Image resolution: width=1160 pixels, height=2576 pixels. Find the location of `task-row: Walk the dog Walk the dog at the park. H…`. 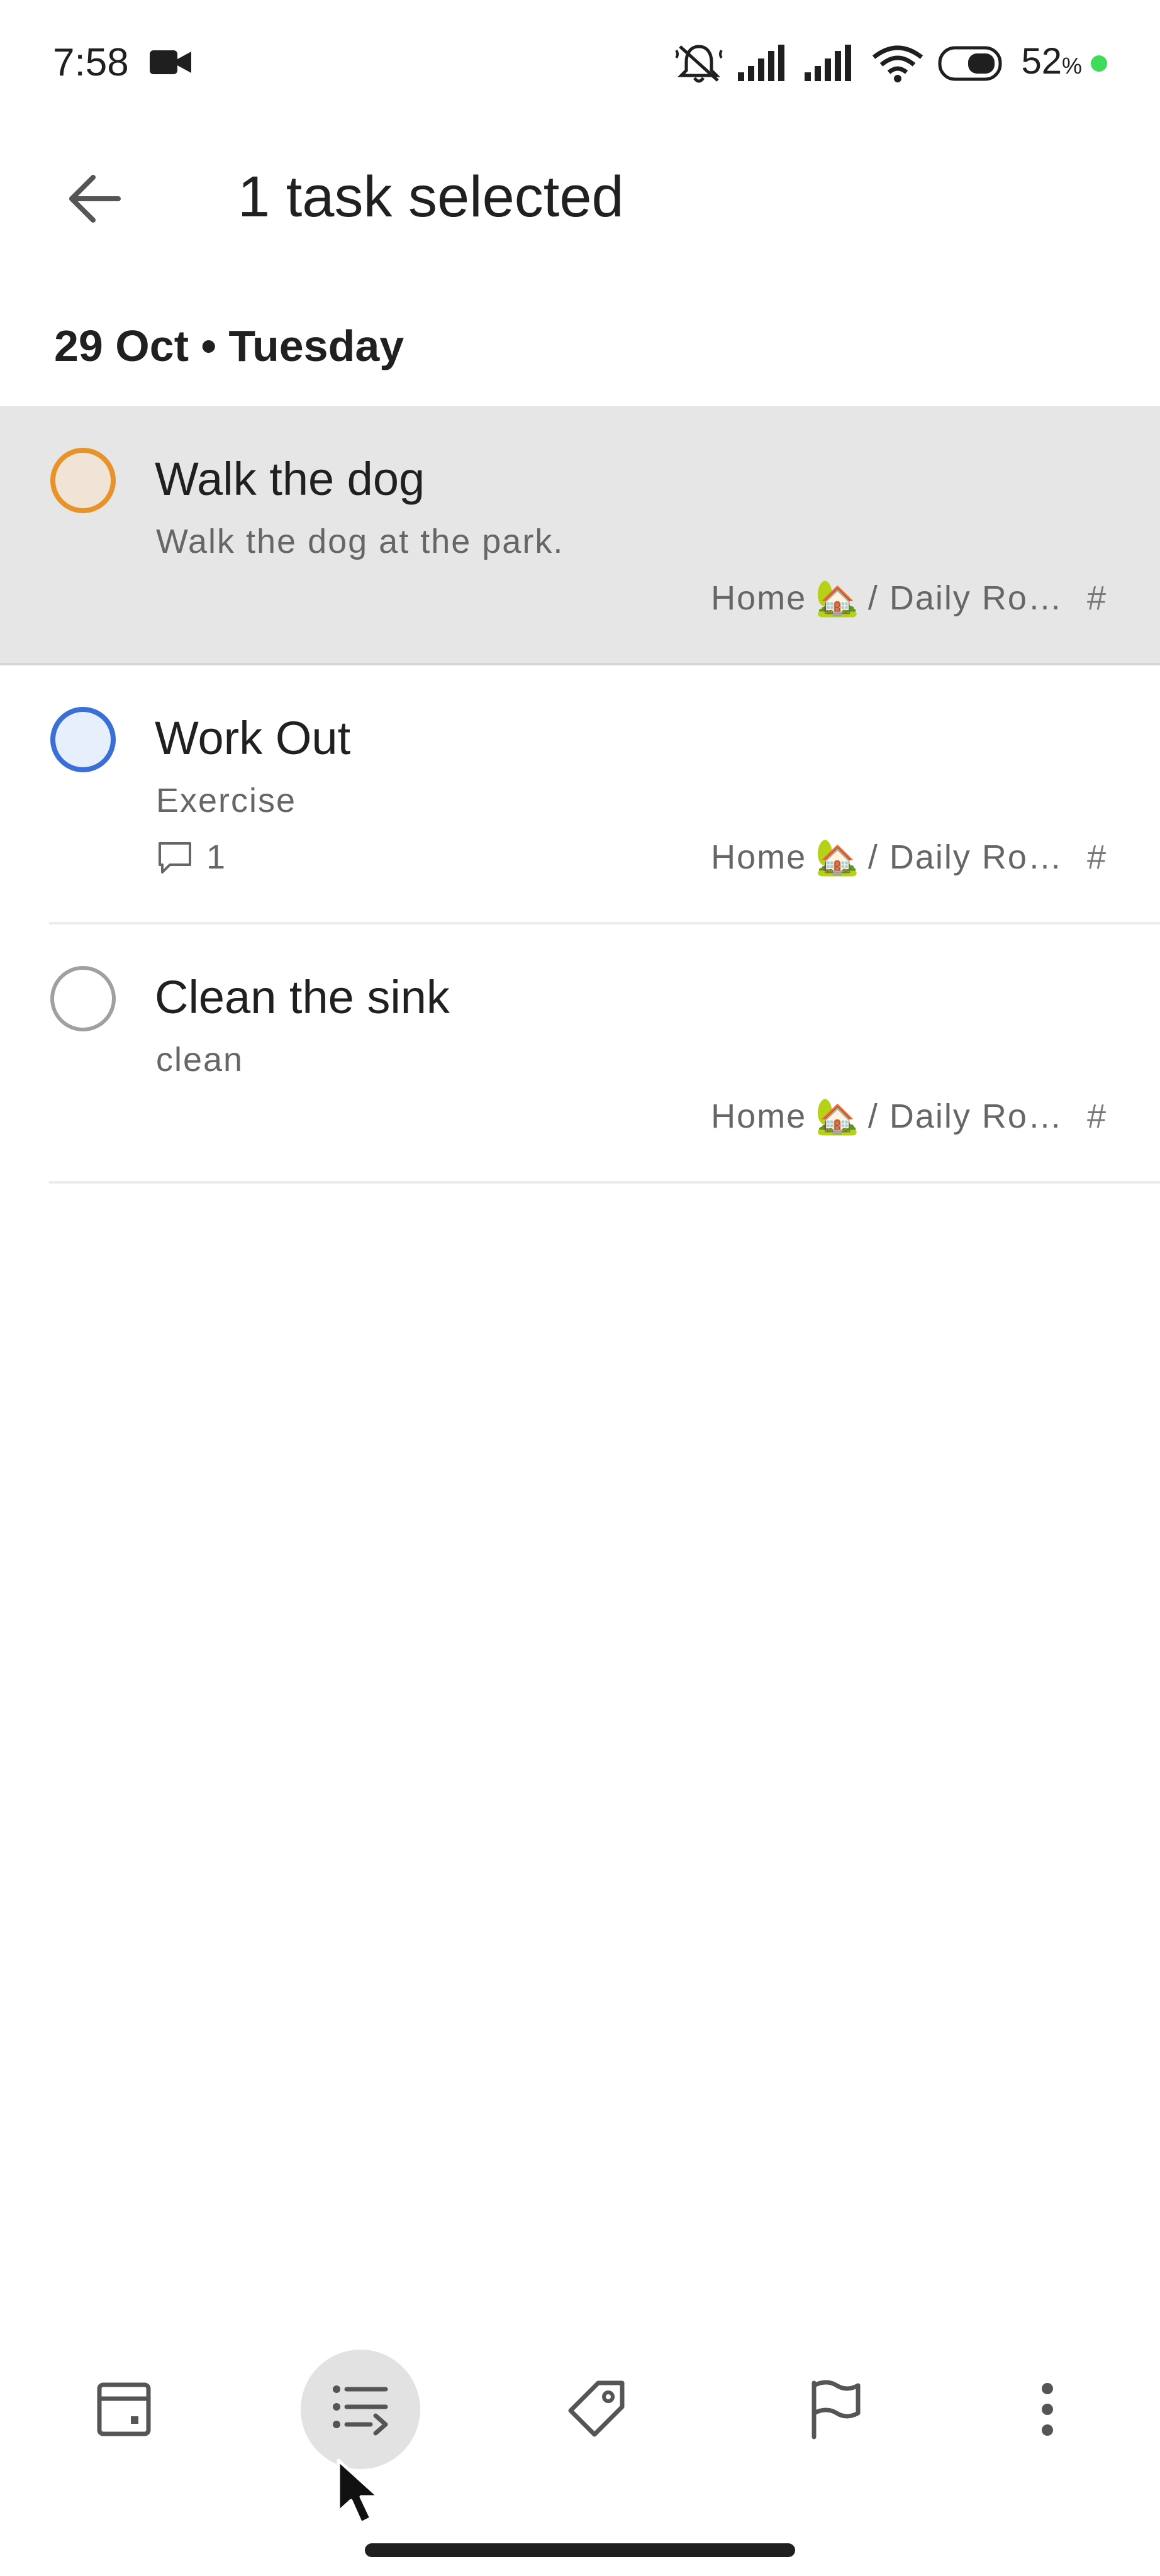

task-row: Walk the dog Walk the dog at the park. H… is located at coordinates (580, 535).